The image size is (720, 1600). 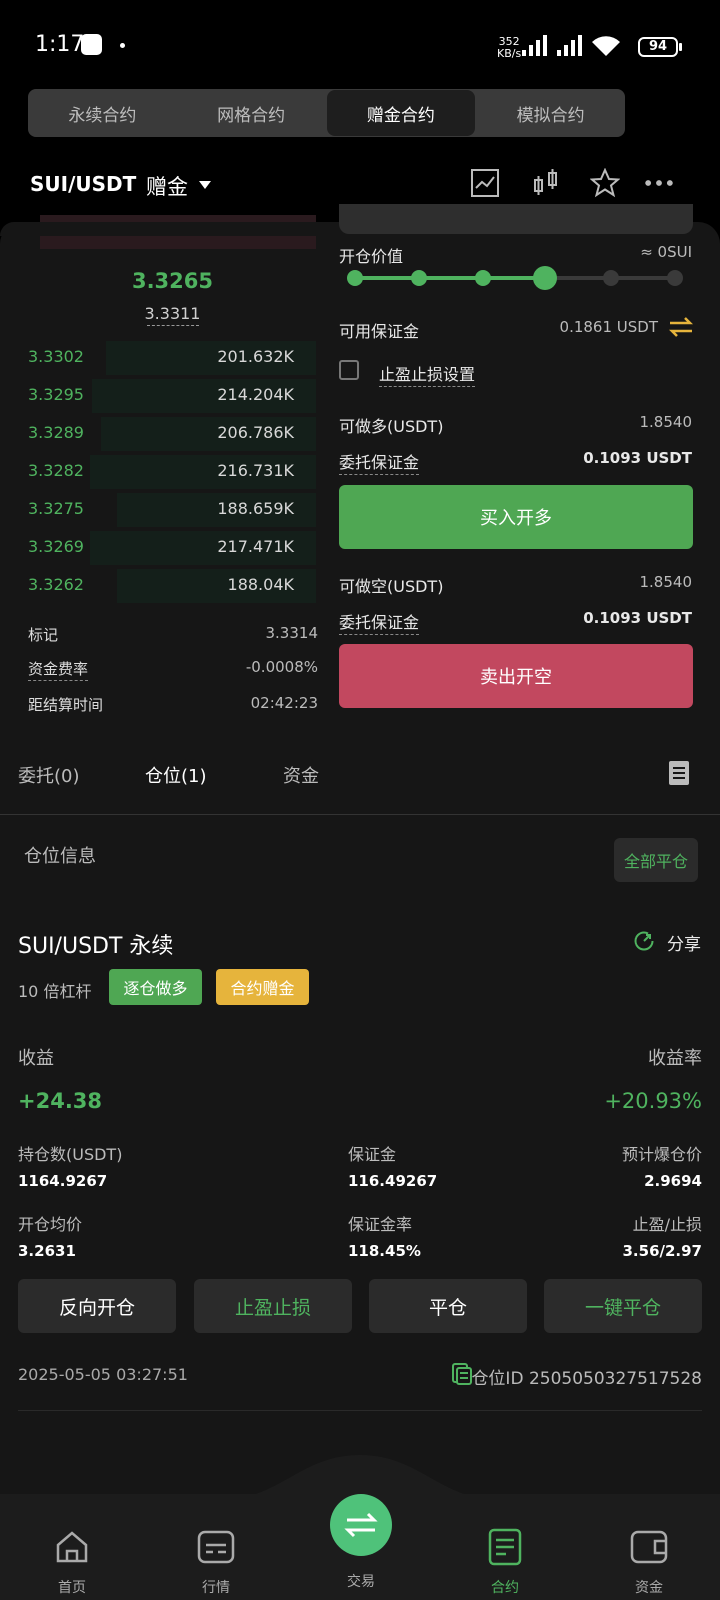 What do you see at coordinates (462, 1374) in the screenshot?
I see `id-copy-icon` at bounding box center [462, 1374].